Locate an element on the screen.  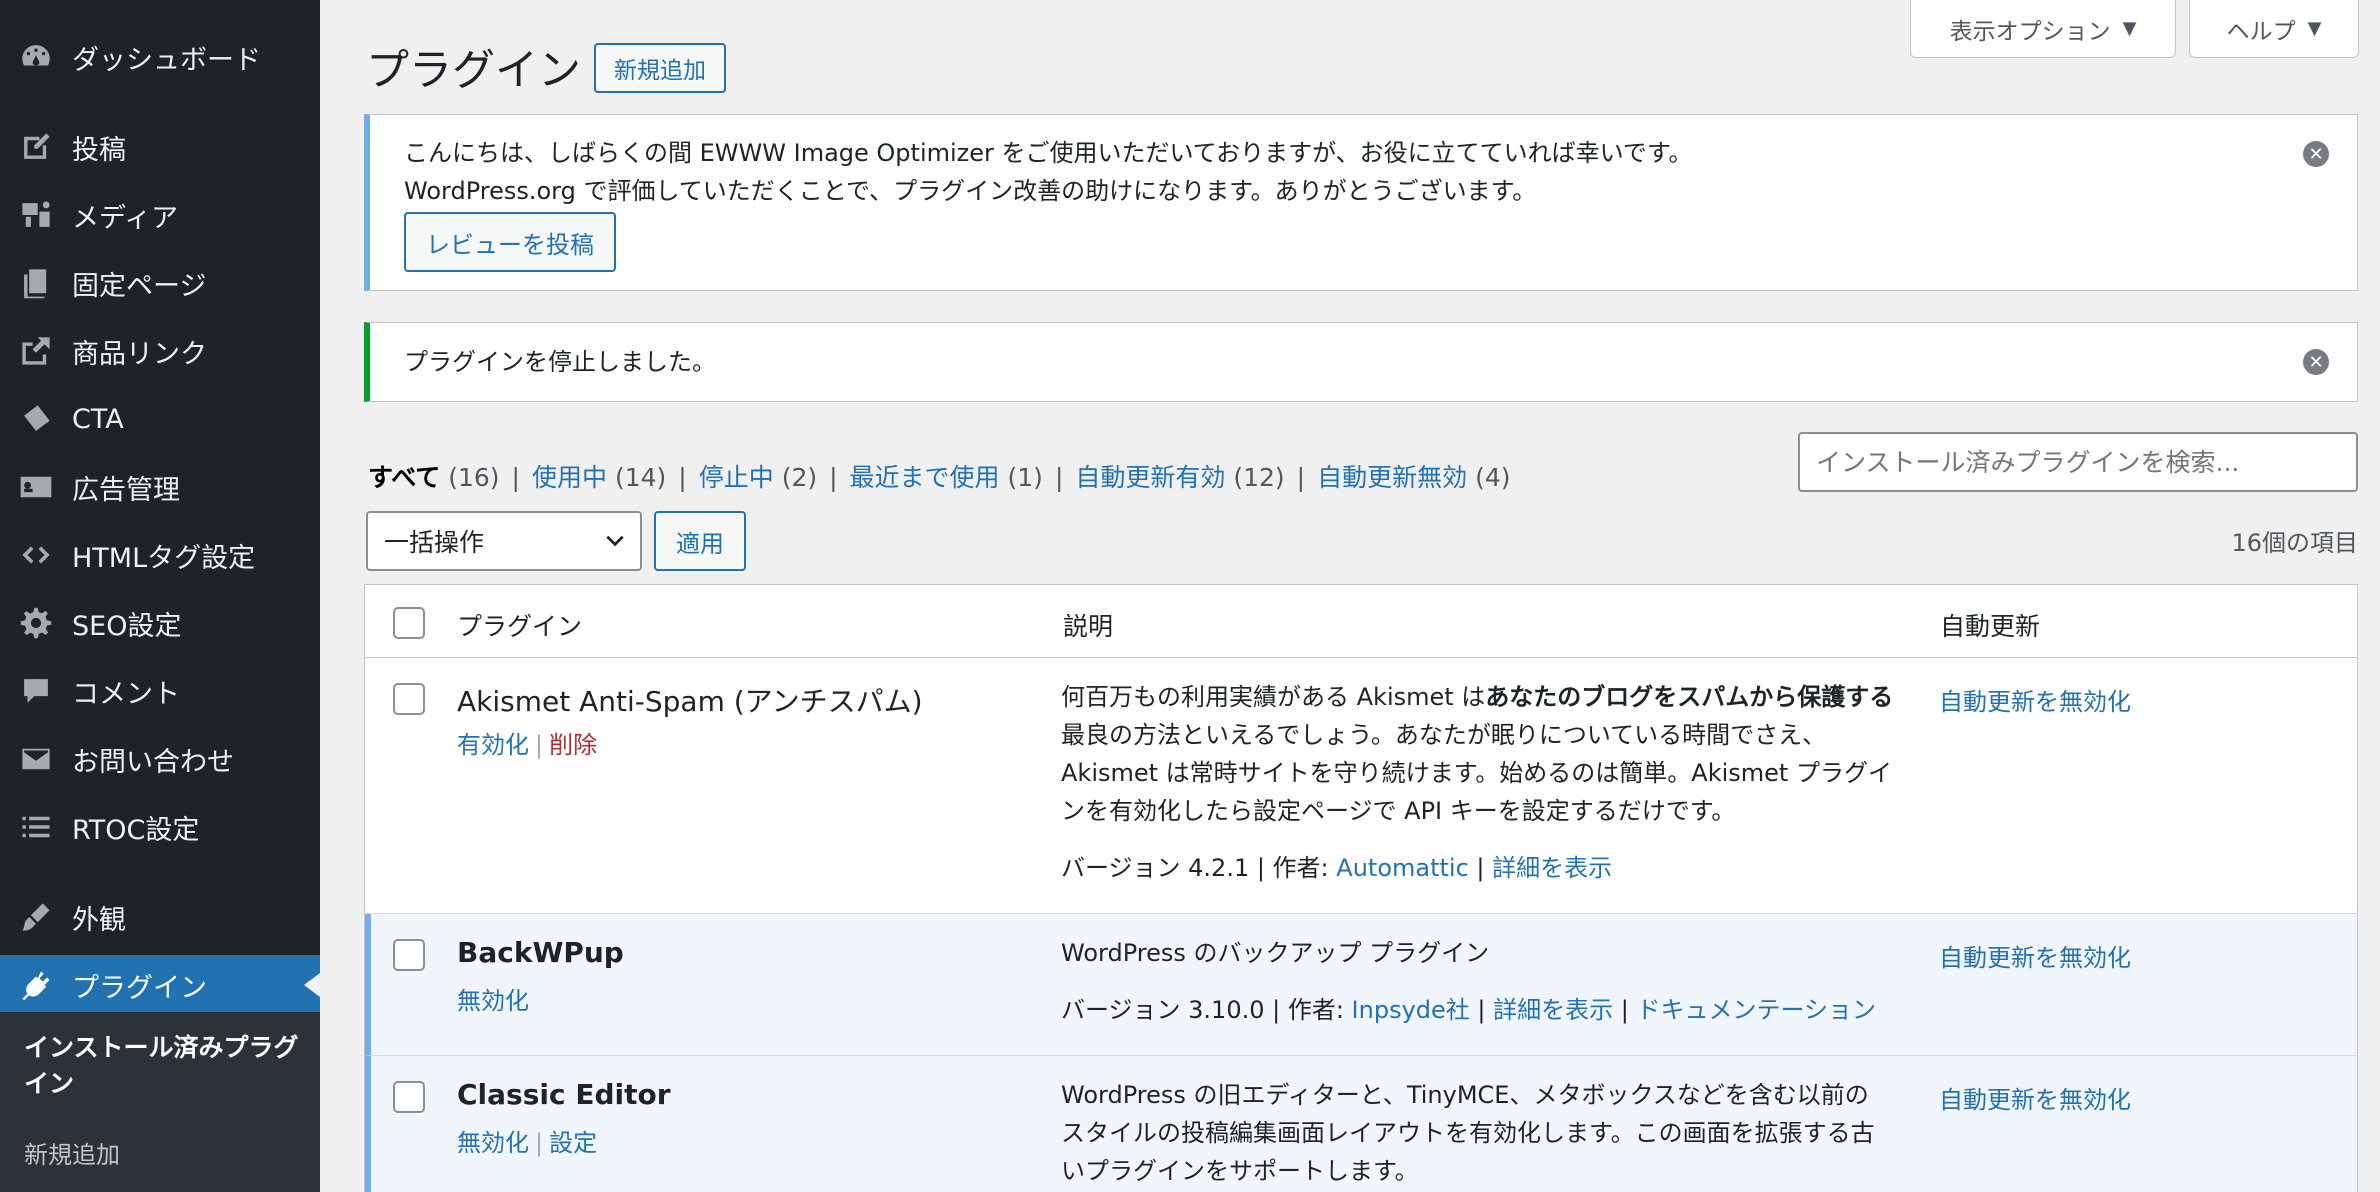
desc-text: ンを有効化したら設定ページで API キーを設定するだけです。 is located at coordinates (1398, 811).